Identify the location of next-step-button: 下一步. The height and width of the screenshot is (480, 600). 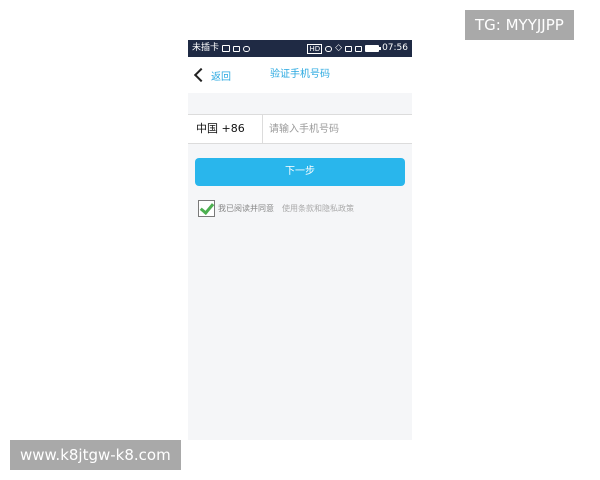
(300, 172).